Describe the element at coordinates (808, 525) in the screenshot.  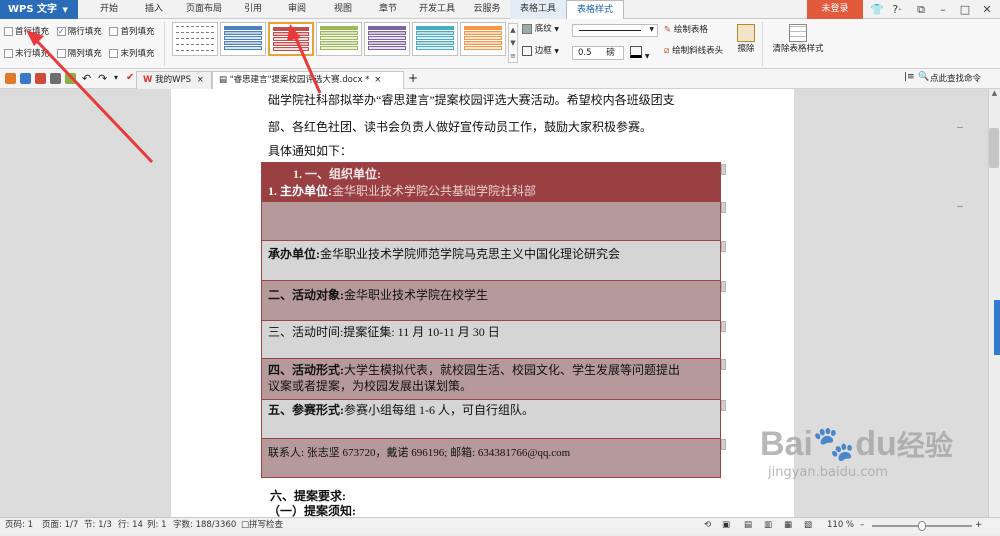
I see `reading-view-icon: ▧` at that location.